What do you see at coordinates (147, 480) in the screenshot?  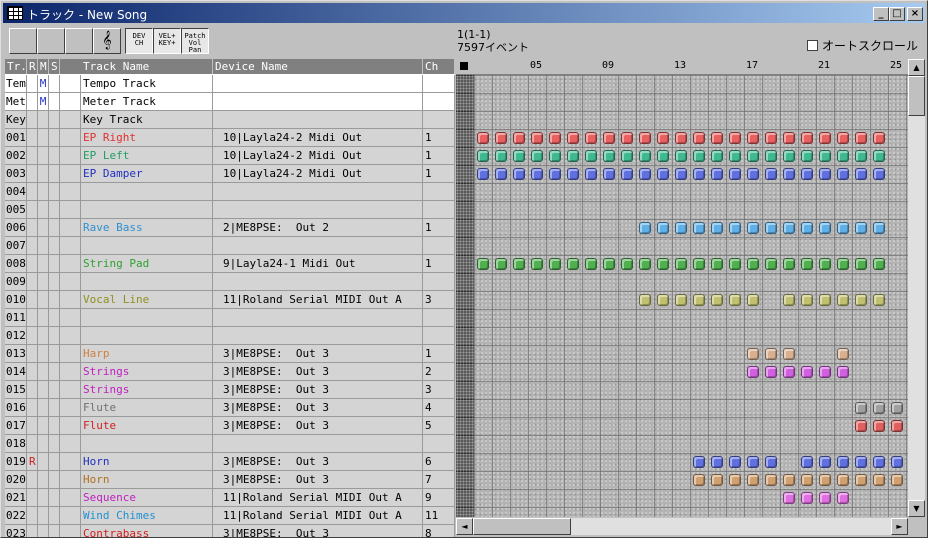 I see `row-track-name: Horn` at bounding box center [147, 480].